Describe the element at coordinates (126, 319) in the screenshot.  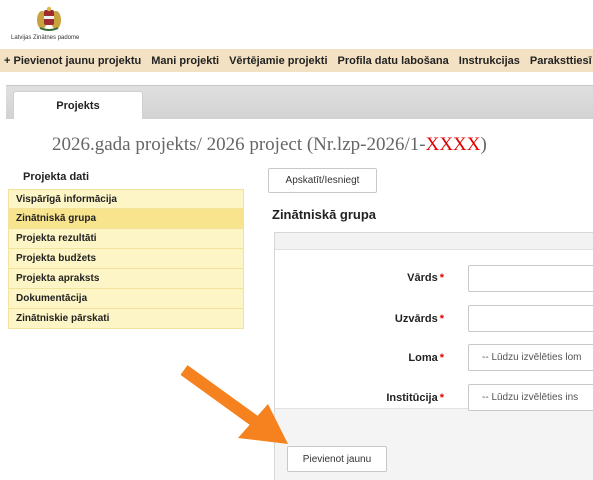
I see `sidebar-item-scientific-reports: Zinātniskie pārskati` at that location.